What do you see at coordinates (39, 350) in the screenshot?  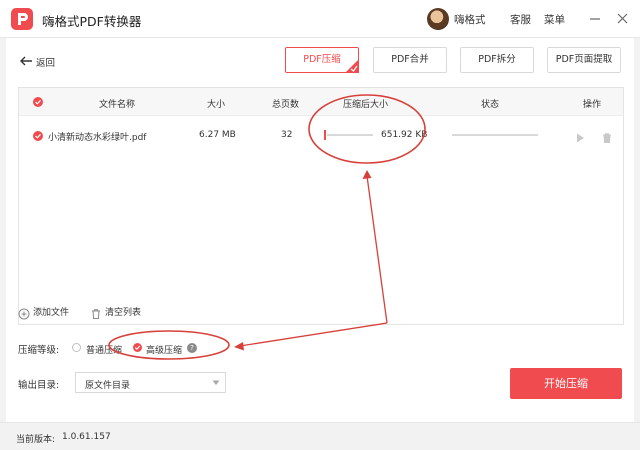 I see `compression-level-label: 压缩等级:` at bounding box center [39, 350].